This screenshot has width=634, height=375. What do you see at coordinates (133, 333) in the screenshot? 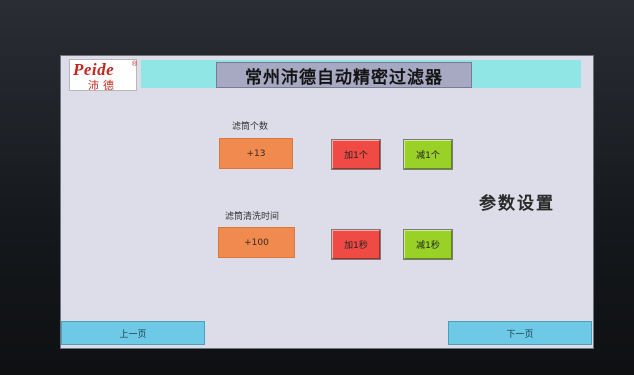
I see `prev-page-button: 上一页` at bounding box center [133, 333].